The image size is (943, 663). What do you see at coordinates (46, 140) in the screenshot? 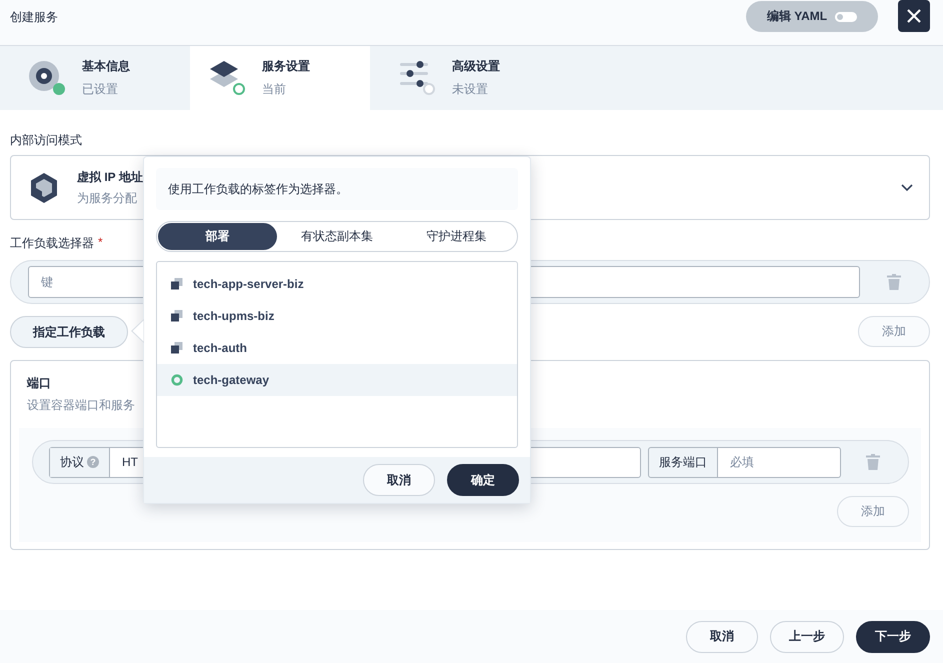
I see `field-label: 内部访问模式` at bounding box center [46, 140].